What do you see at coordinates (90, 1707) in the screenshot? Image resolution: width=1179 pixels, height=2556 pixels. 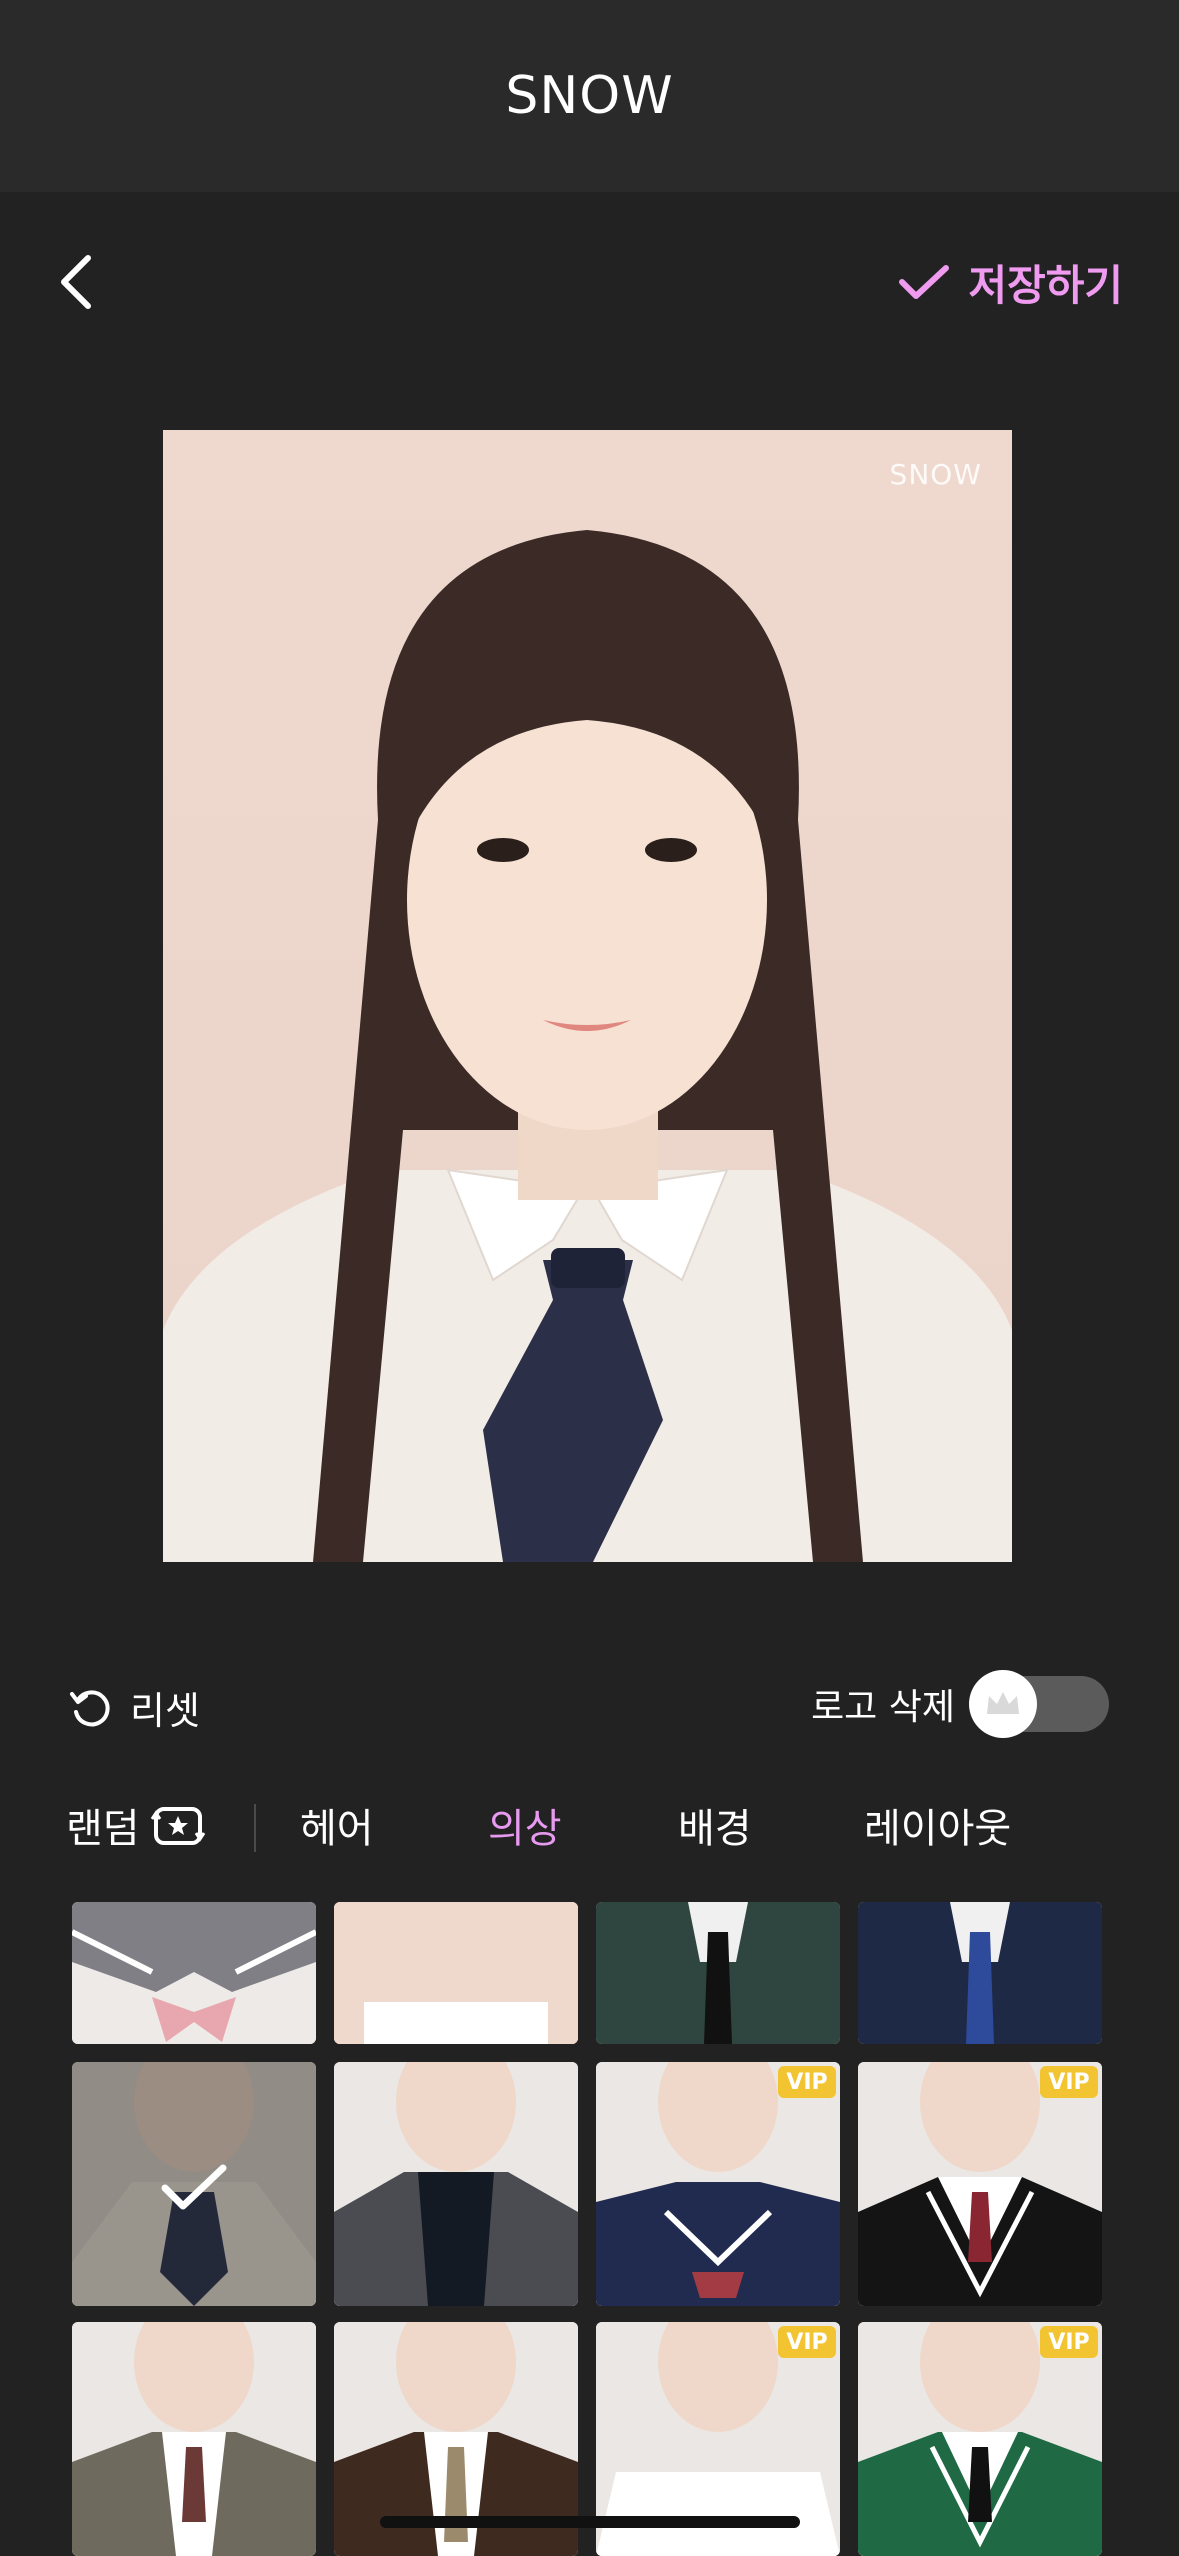 I see `reset-icon` at bounding box center [90, 1707].